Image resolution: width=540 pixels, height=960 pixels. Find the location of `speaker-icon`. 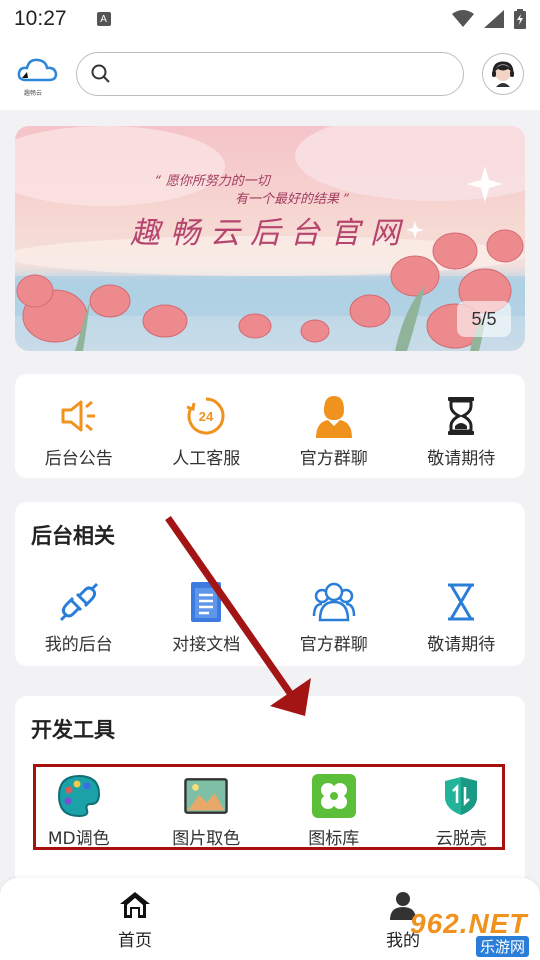

speaker-icon is located at coordinates (78, 416).